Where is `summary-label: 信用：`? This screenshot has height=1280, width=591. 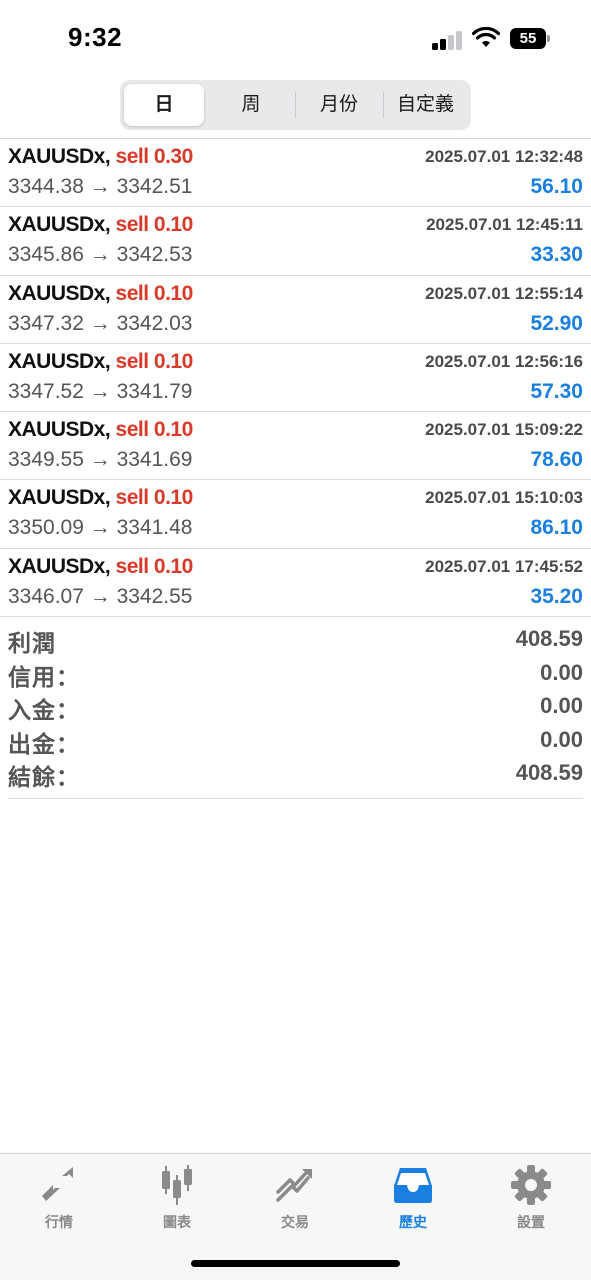
summary-label: 信用： is located at coordinates (44, 676).